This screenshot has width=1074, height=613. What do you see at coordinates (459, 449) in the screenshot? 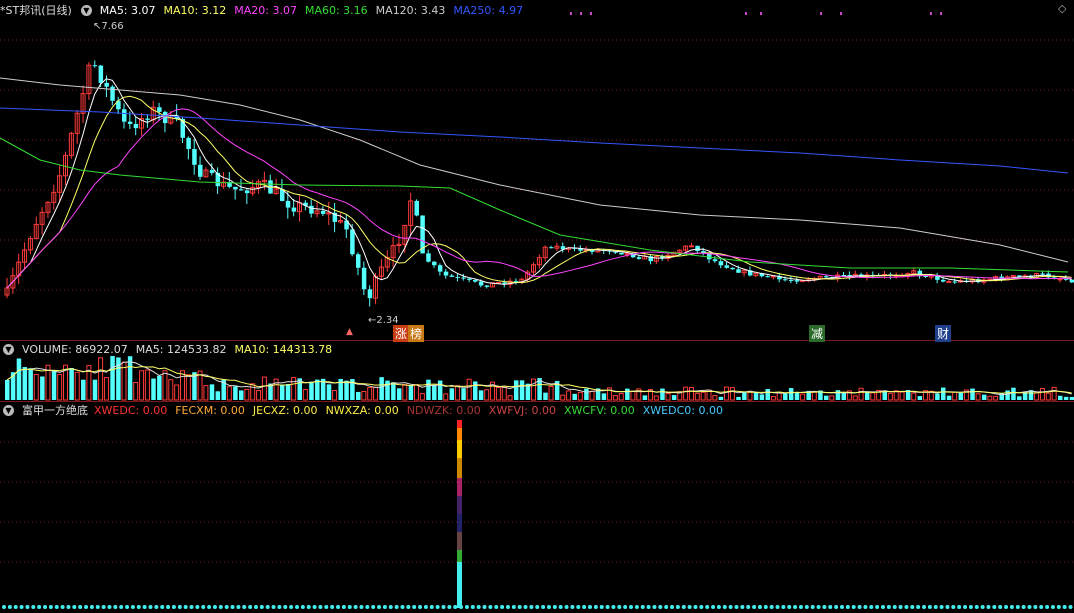
I see `signal-bar-segment` at bounding box center [459, 449].